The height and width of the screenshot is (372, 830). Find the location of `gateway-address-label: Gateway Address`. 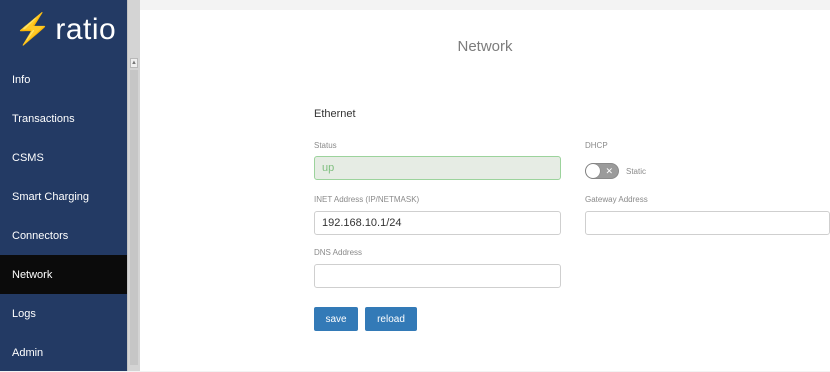

gateway-address-label: Gateway Address is located at coordinates (616, 199).